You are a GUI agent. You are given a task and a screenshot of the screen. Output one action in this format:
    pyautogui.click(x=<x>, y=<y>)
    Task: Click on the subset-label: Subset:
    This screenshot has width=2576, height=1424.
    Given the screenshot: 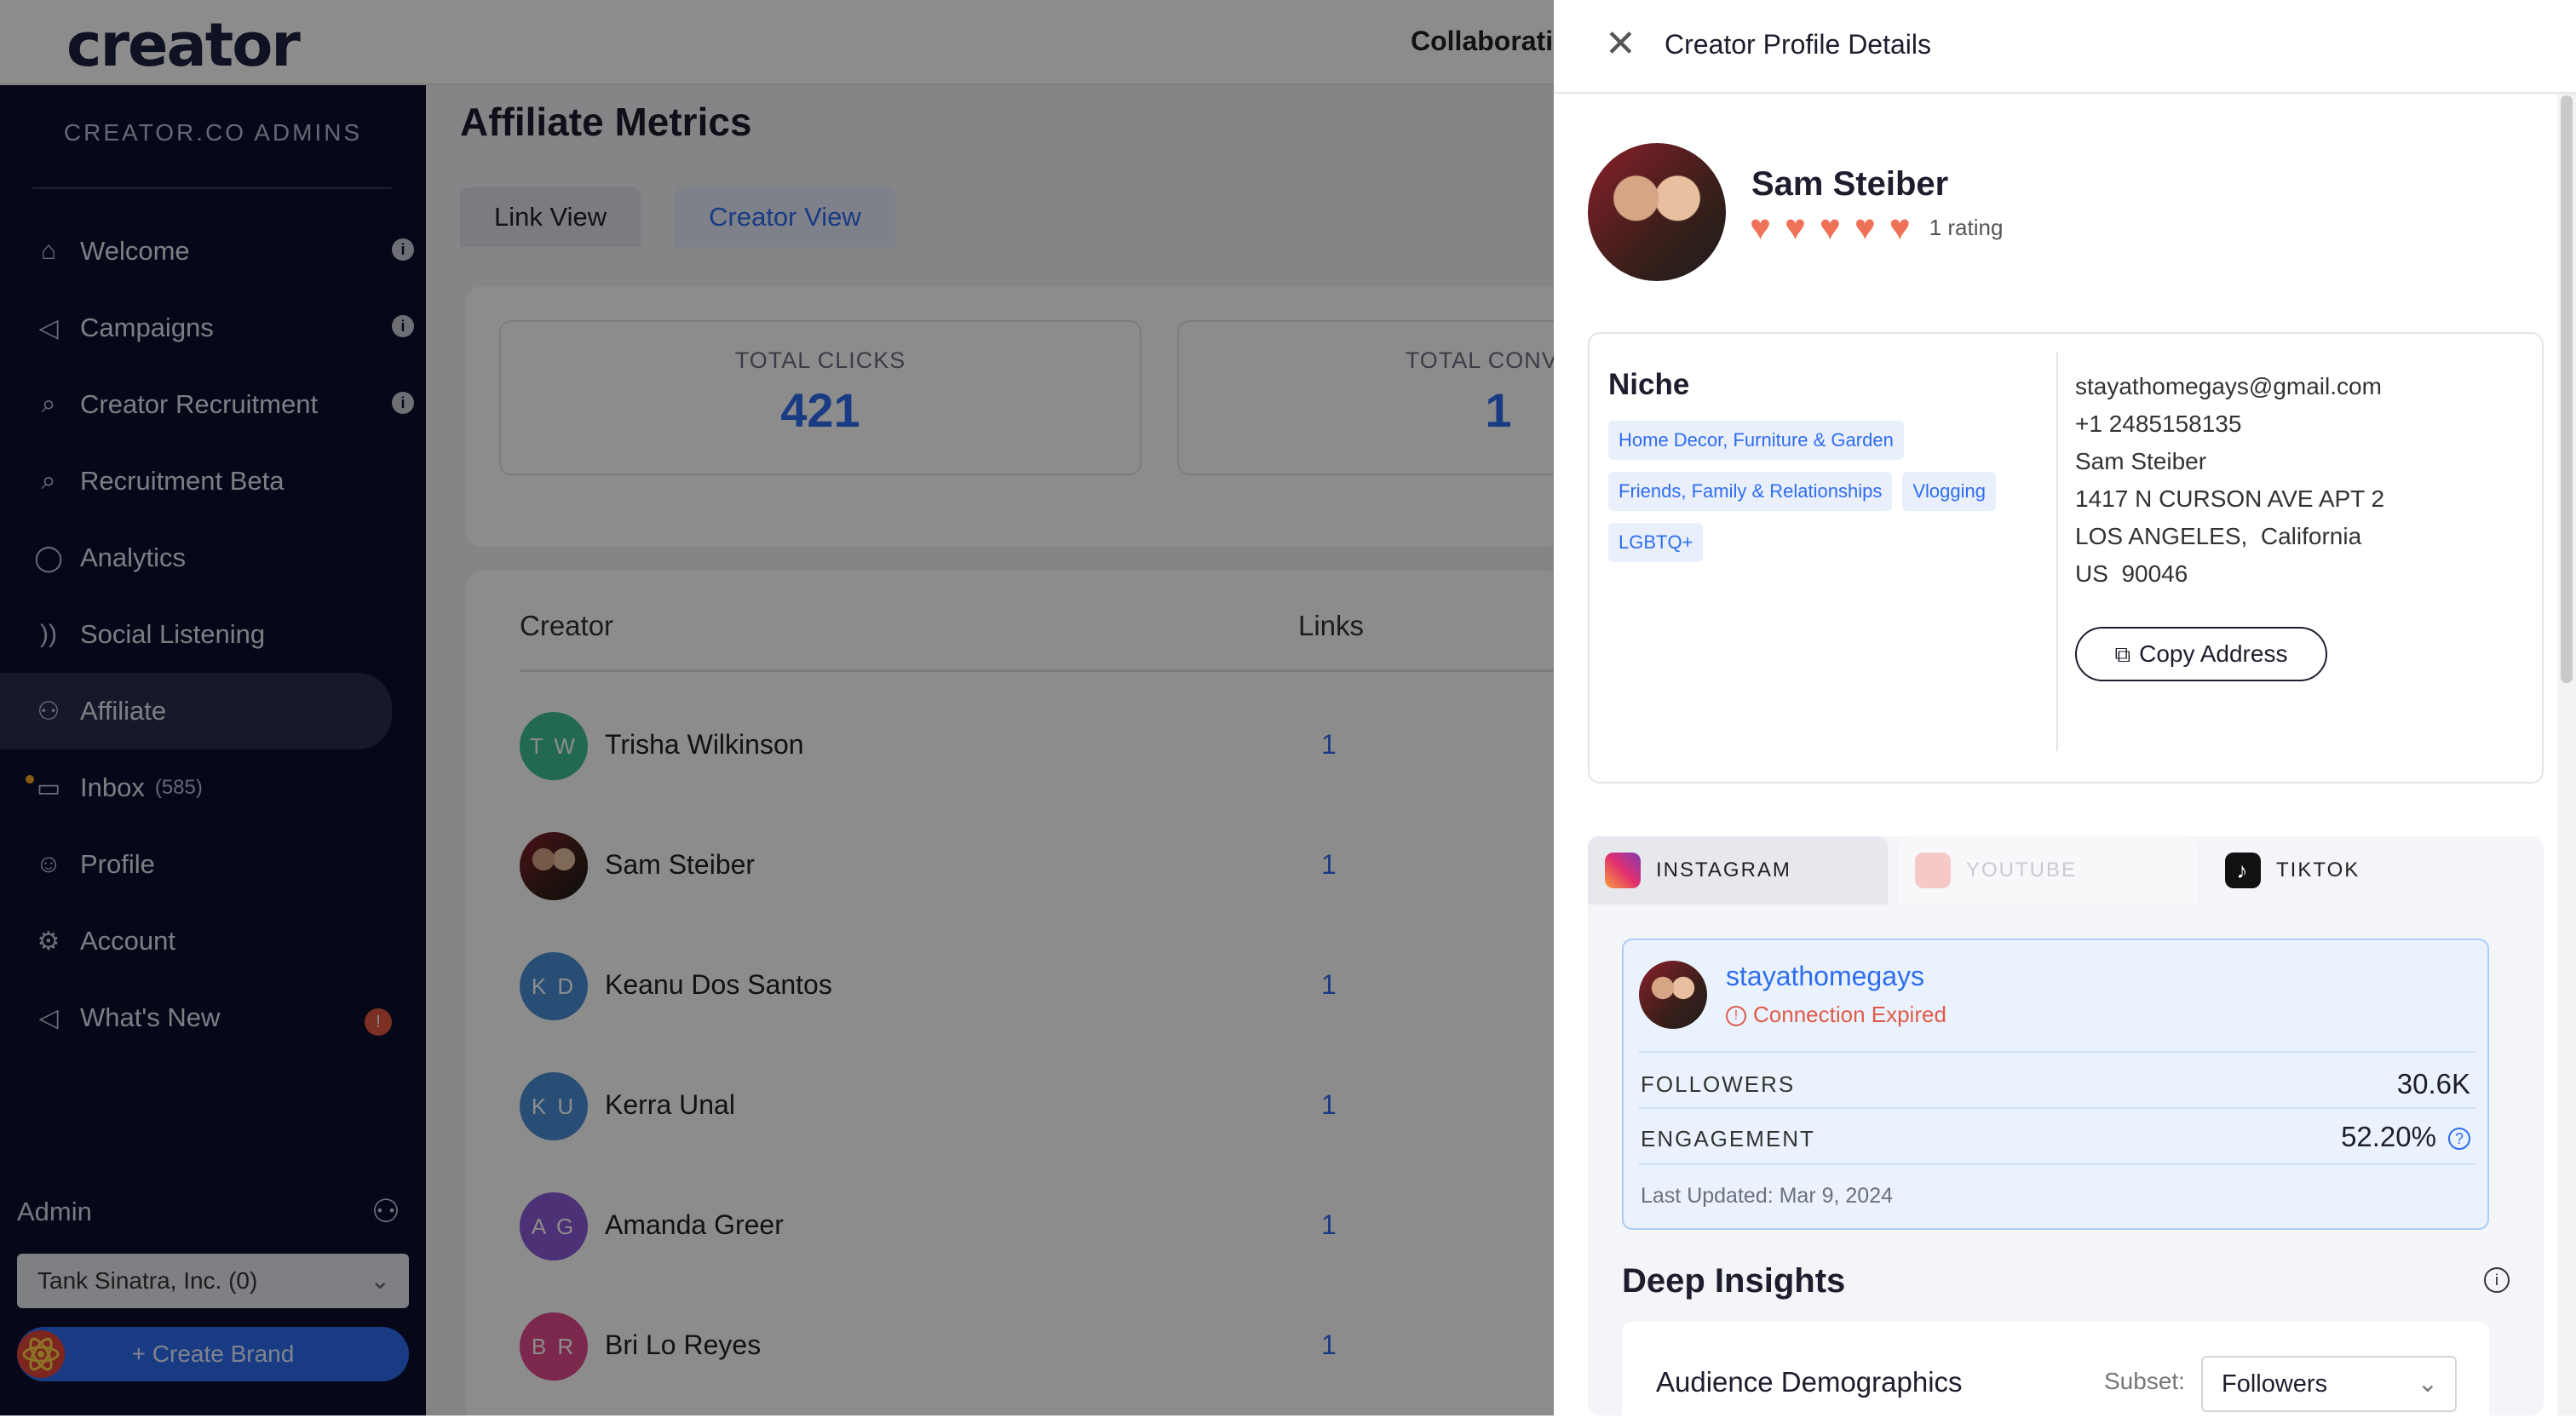 What is the action you would take?
    pyautogui.click(x=2144, y=1381)
    